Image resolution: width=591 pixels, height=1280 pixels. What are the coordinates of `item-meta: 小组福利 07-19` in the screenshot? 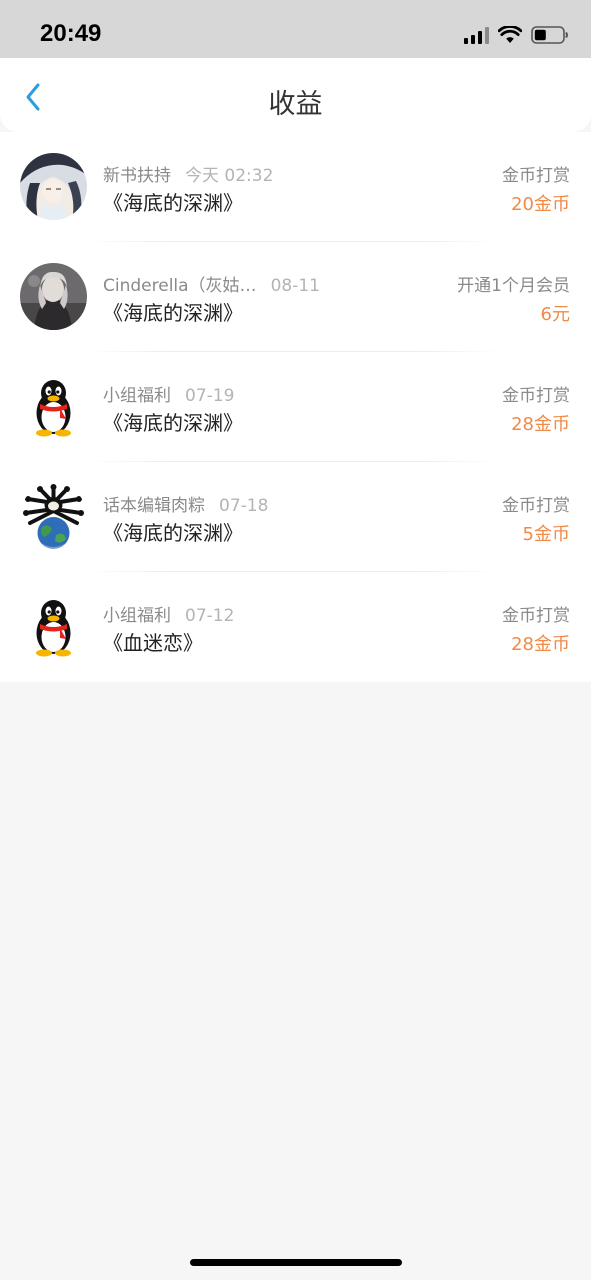 It's located at (168, 393).